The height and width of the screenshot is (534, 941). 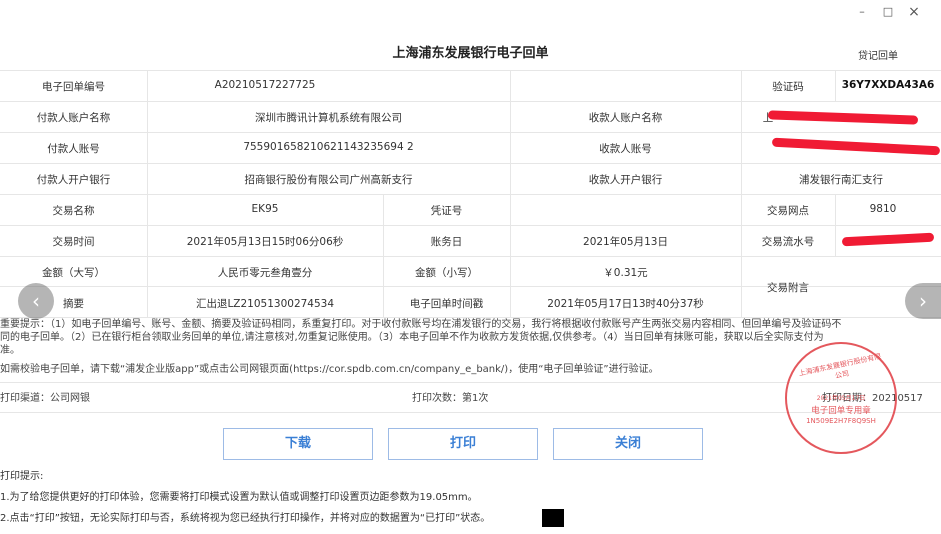 I want to click on serial-number-label: 交易流水号, so click(x=788, y=242).